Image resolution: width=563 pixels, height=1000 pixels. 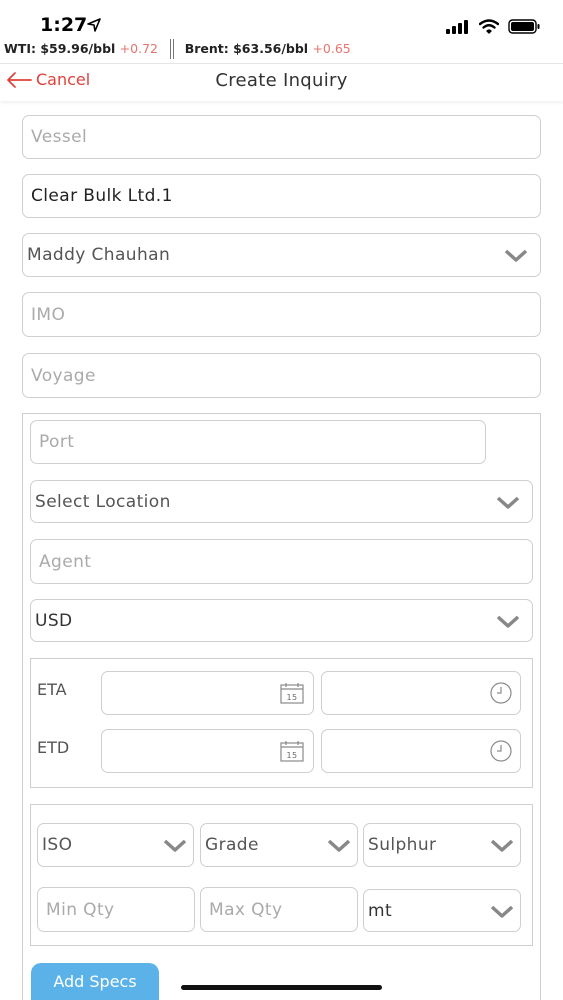 What do you see at coordinates (63, 375) in the screenshot?
I see `voyage-placeholder: Voyage` at bounding box center [63, 375].